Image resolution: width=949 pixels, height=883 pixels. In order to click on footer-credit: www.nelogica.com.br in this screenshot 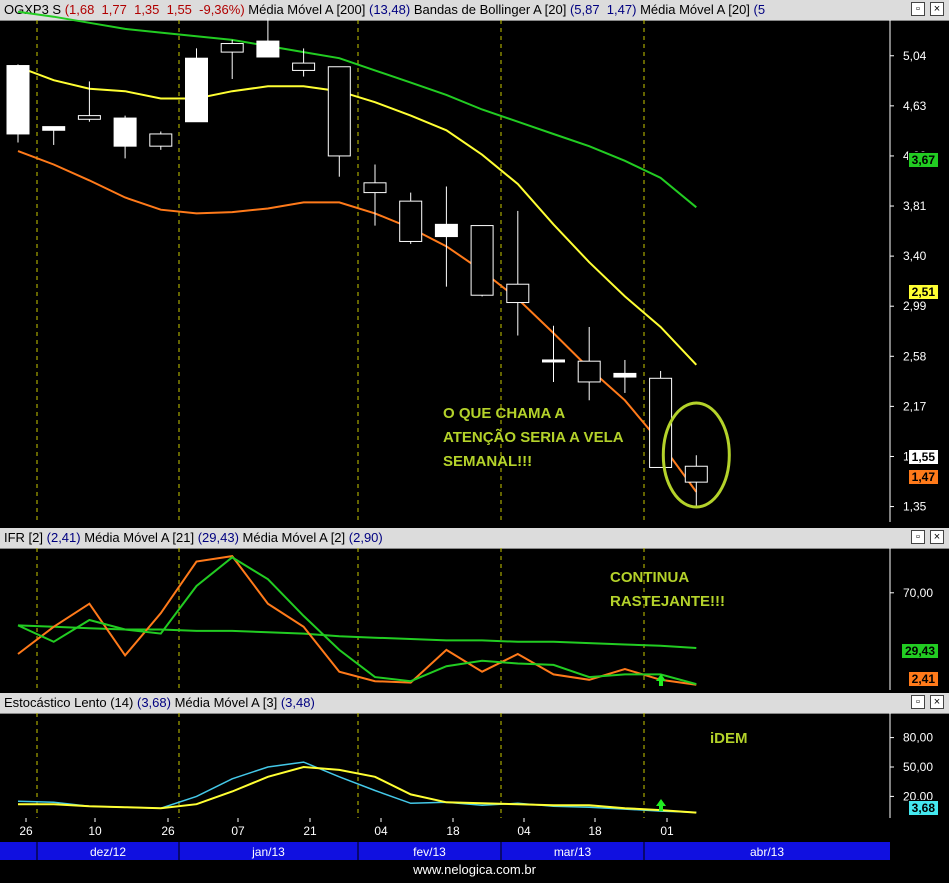, I will do `click(474, 869)`.